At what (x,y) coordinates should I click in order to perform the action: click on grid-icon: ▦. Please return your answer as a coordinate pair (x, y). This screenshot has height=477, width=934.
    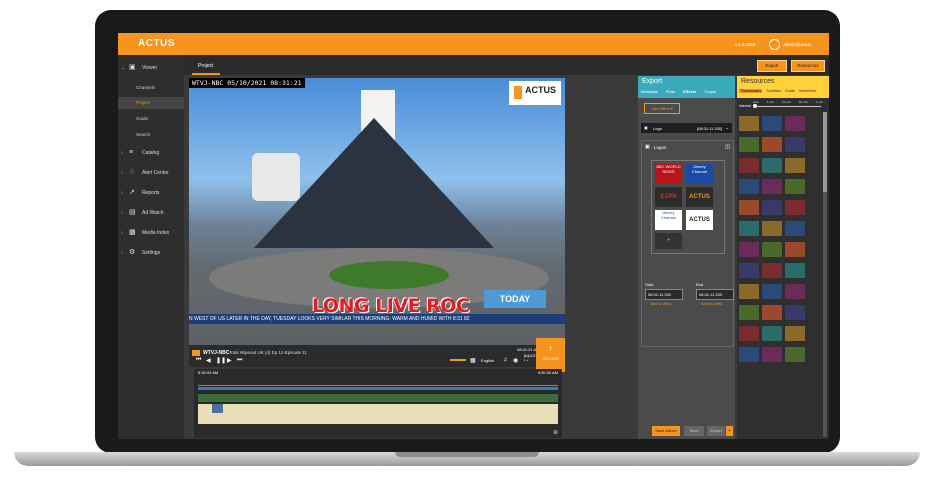
    Looking at the image, I should click on (473, 360).